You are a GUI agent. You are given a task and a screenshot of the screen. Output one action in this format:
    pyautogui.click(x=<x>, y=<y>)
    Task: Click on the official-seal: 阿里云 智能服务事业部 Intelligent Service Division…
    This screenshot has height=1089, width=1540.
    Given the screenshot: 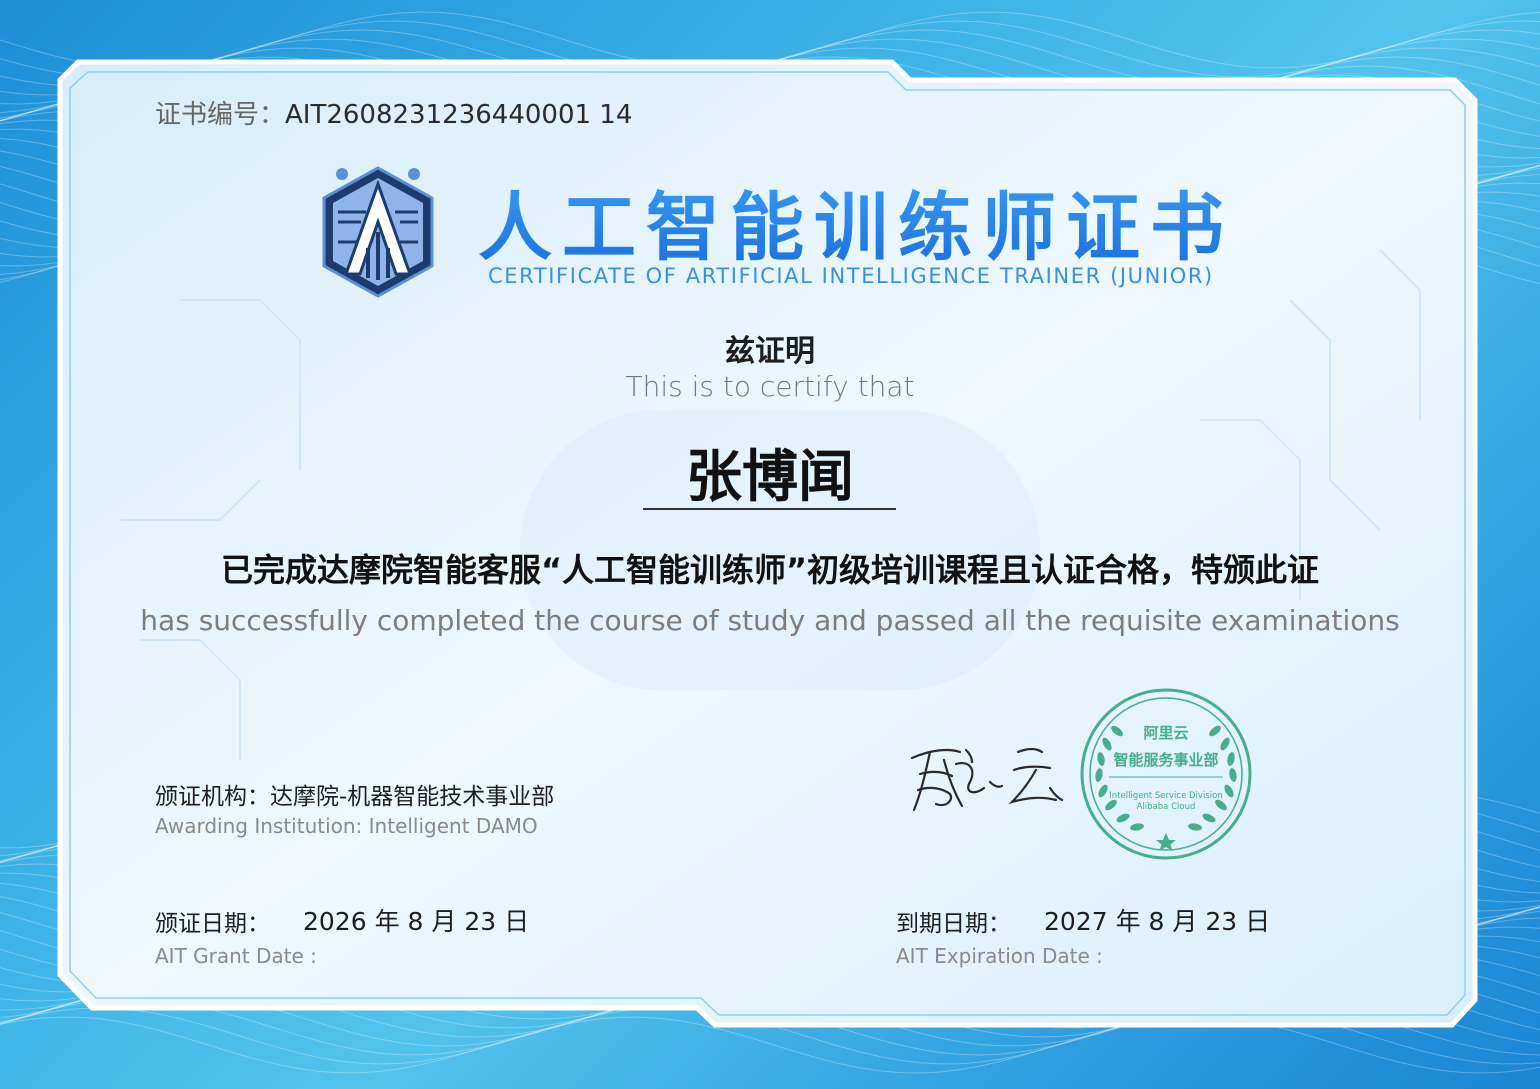 What is the action you would take?
    pyautogui.click(x=1166, y=774)
    